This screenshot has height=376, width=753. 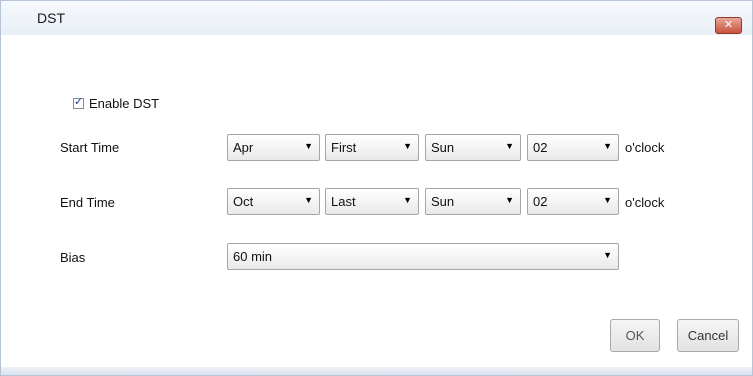 What do you see at coordinates (376, 18) in the screenshot?
I see `title-bar: DST ✕` at bounding box center [376, 18].